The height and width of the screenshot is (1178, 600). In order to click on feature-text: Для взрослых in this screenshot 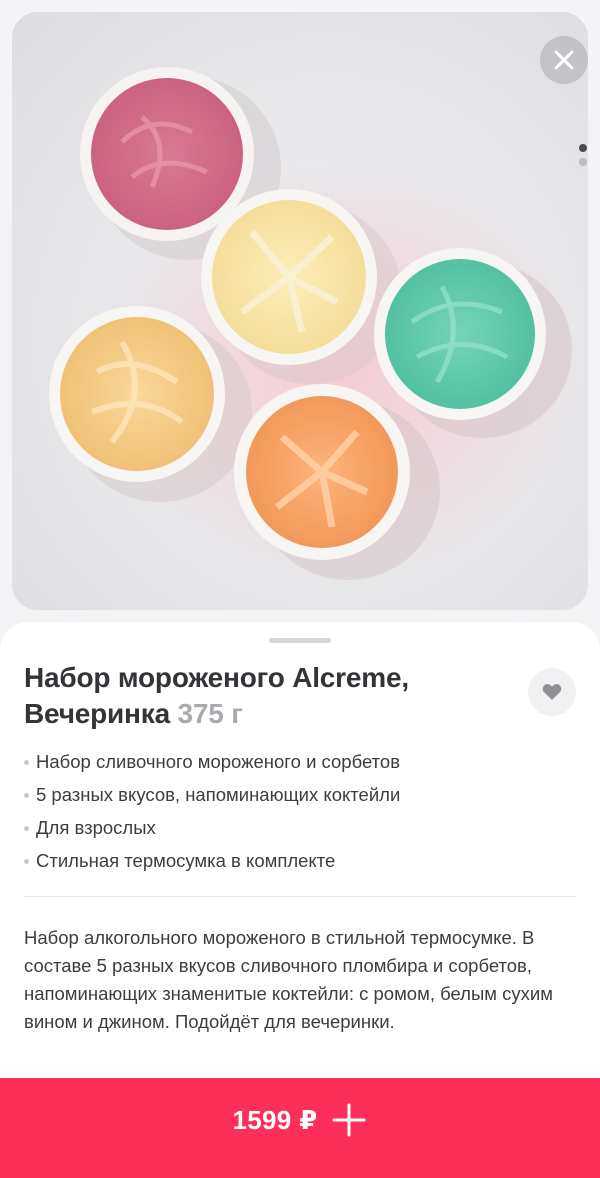, I will do `click(96, 827)`.